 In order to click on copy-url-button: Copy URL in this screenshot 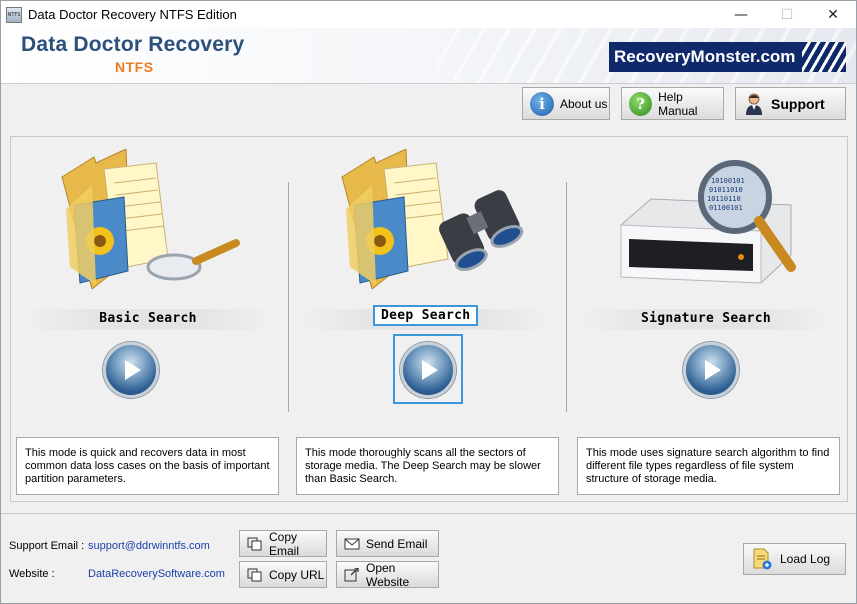, I will do `click(283, 574)`.